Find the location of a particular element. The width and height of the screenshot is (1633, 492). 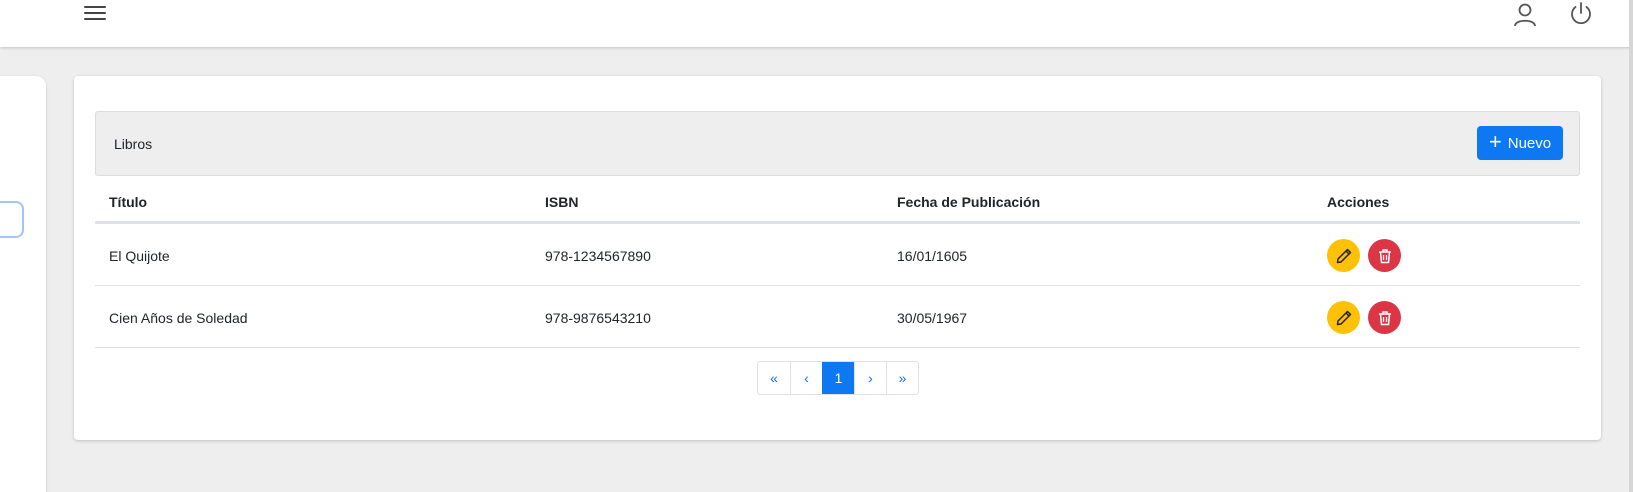

cell-isbn: 978-9876543210 is located at coordinates (598, 318).